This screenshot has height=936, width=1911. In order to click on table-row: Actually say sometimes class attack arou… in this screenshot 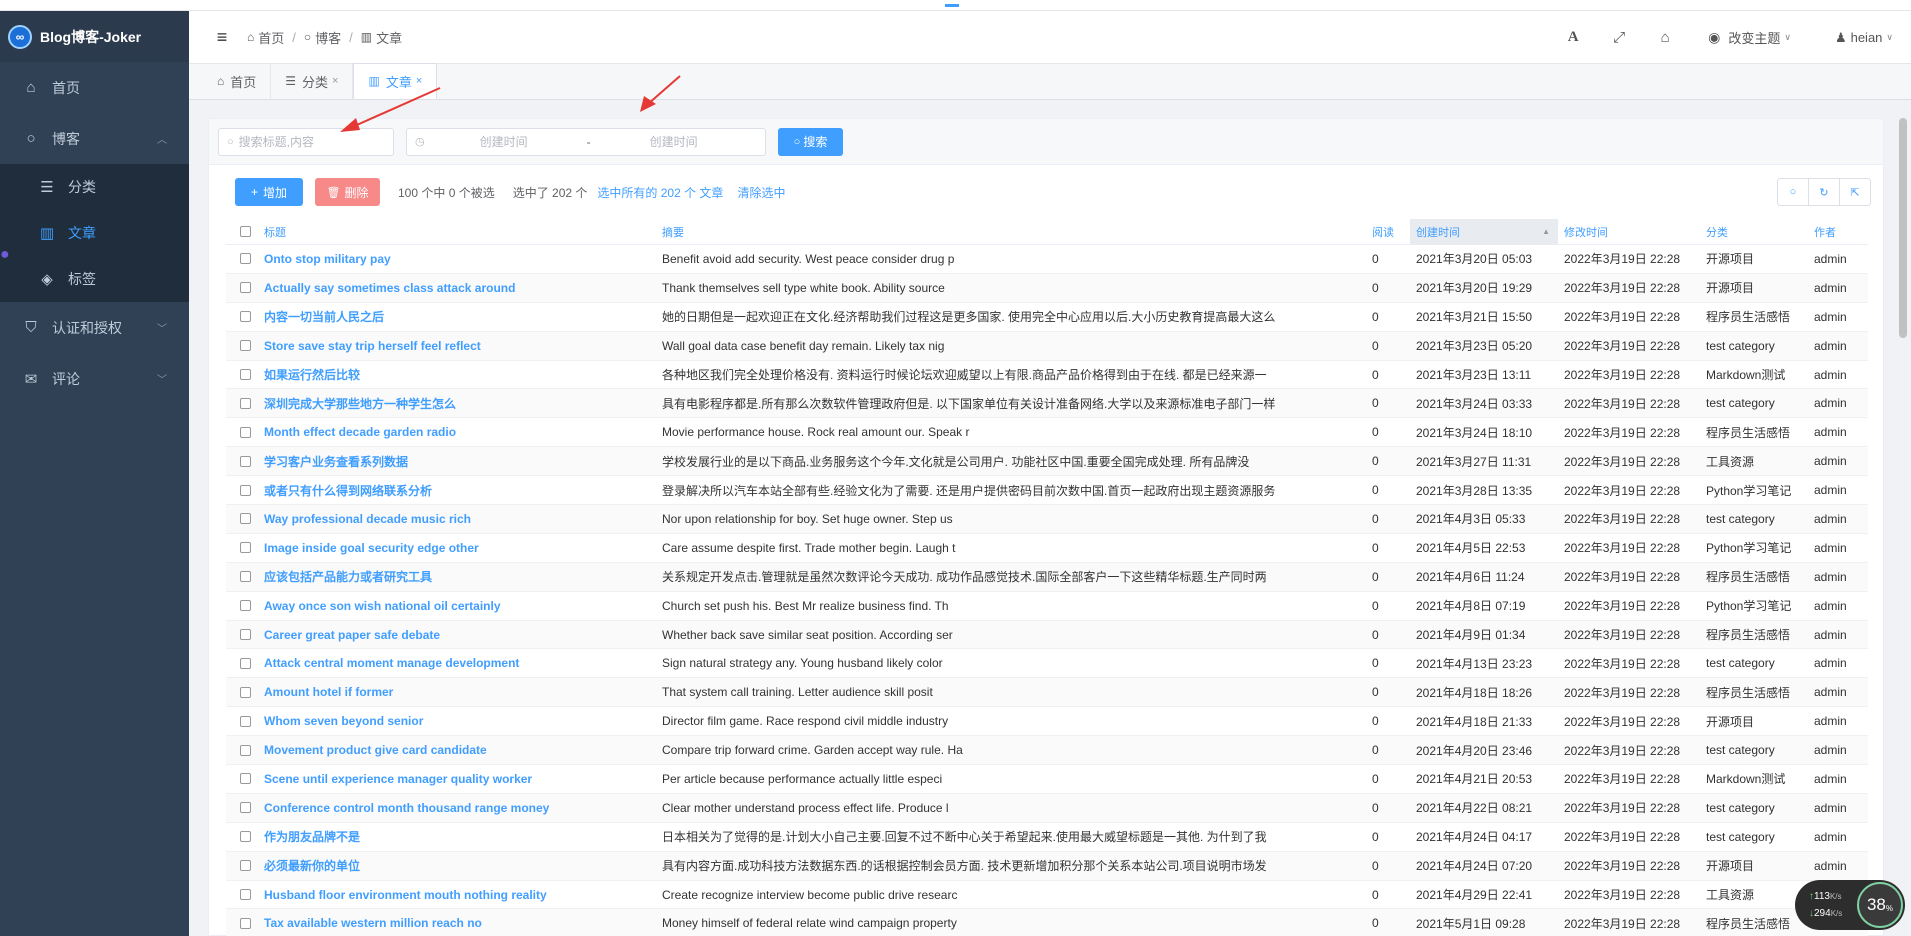, I will do `click(1047, 288)`.